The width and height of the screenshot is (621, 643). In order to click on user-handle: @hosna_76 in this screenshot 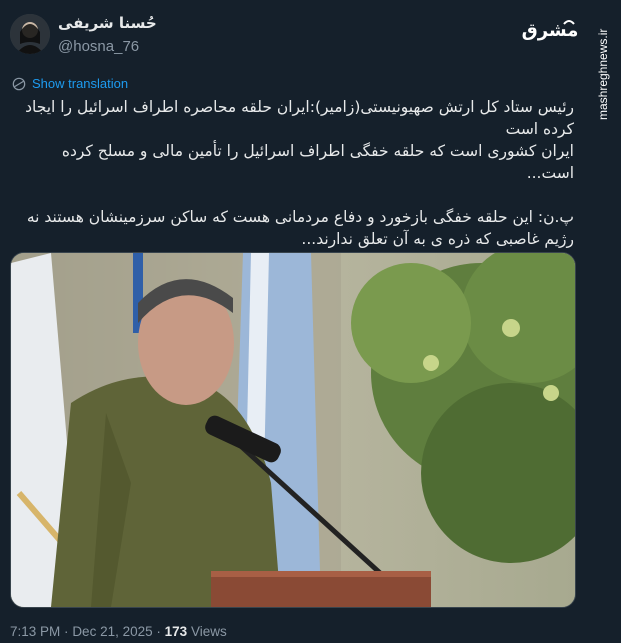, I will do `click(98, 46)`.